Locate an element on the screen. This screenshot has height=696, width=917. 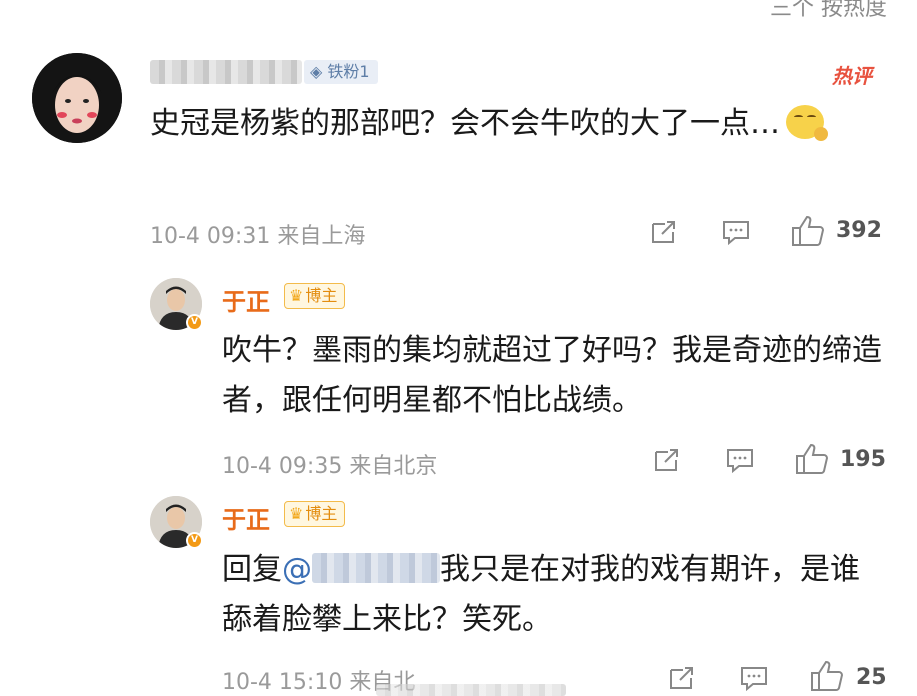
reply-text: 吹牛？墨雨的集均就超过了好吗？我是奇迹的缔造者，跟任何明星都不怕比战绩。 is located at coordinates (552, 375).